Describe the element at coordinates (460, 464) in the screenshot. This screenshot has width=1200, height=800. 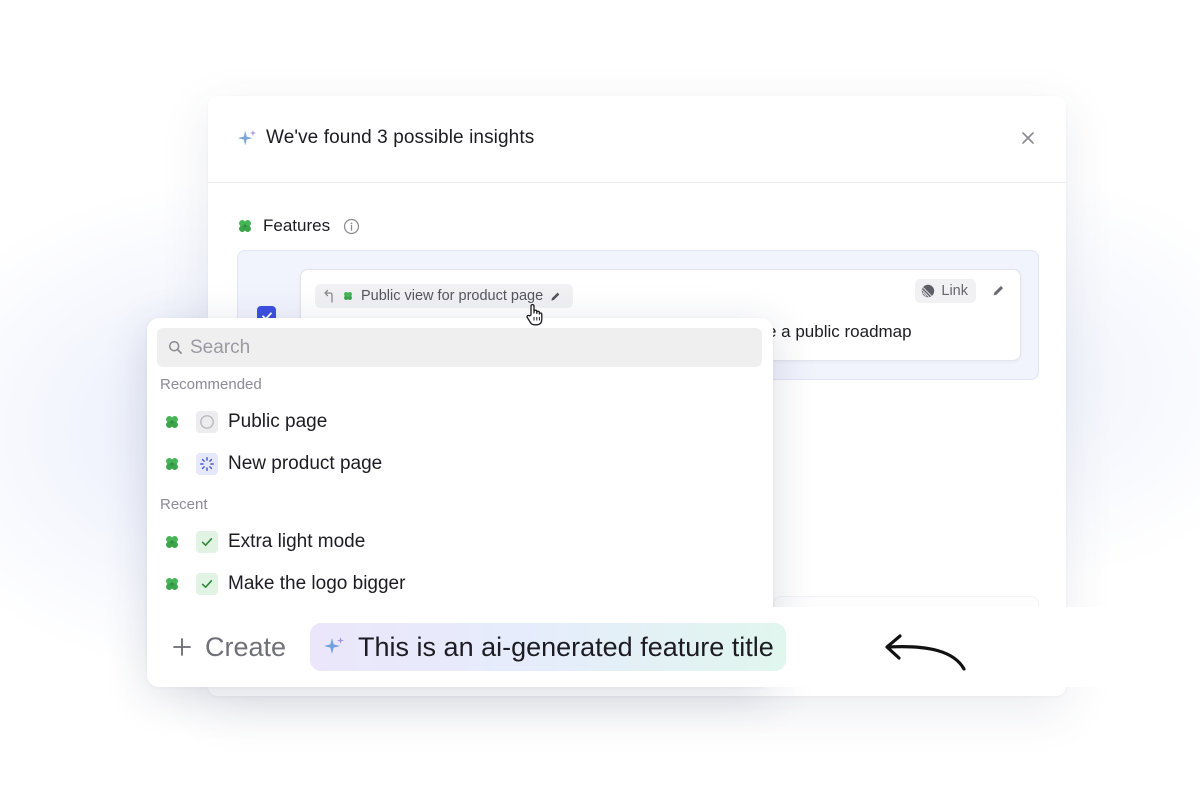
I see `list-item-new-product-page: New product page` at that location.